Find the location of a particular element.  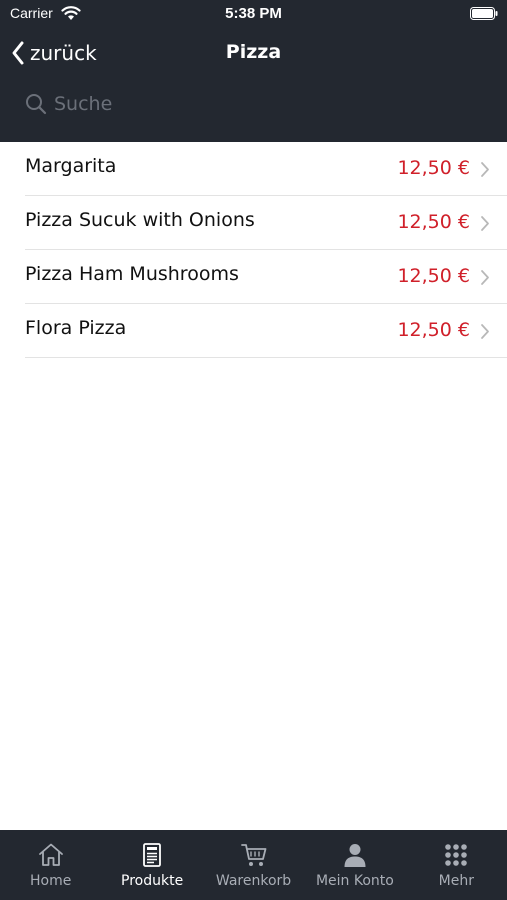

product-row: Margarita 12,50 € is located at coordinates (266, 169).